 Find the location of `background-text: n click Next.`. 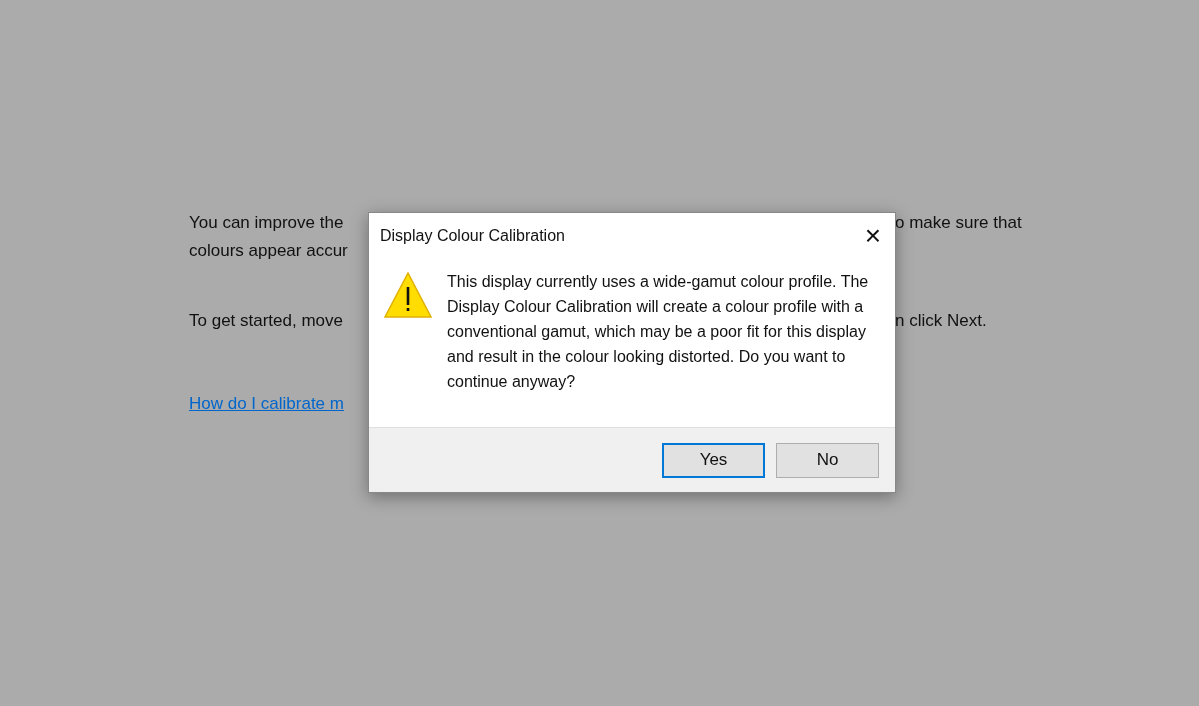

background-text: n click Next. is located at coordinates (941, 321).